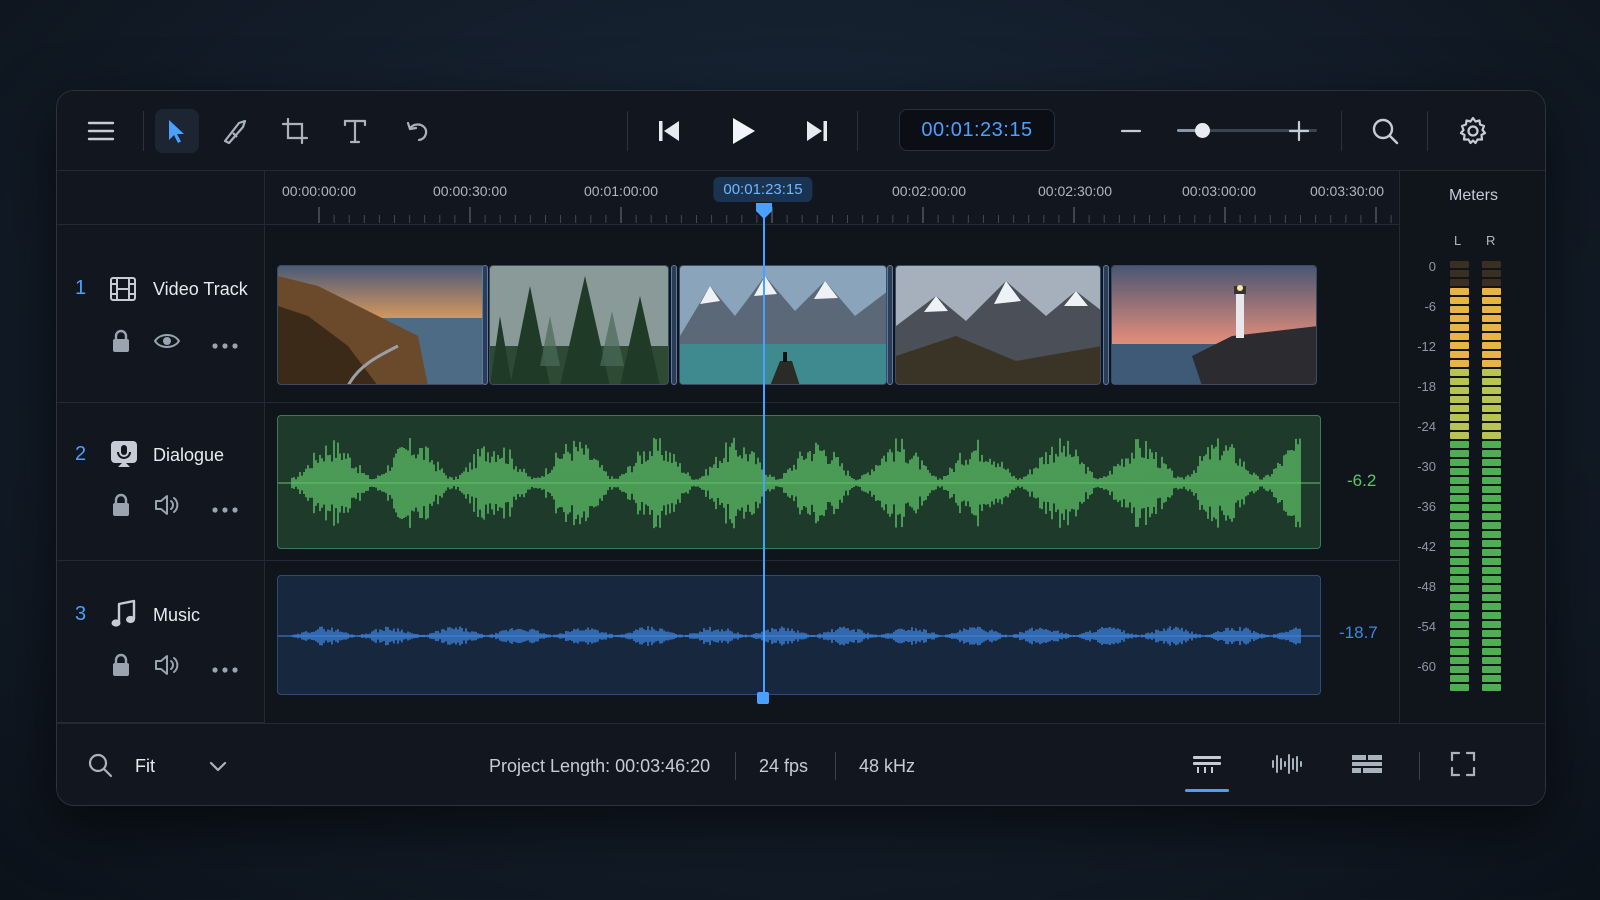 The image size is (1600, 900). Describe the element at coordinates (1367, 764) in the screenshot. I see `grid-view-icon` at that location.